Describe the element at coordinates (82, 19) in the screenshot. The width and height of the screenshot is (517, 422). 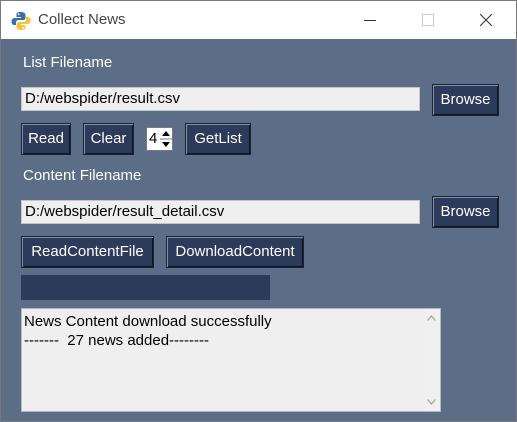
I see `window-title: Collect News` at that location.